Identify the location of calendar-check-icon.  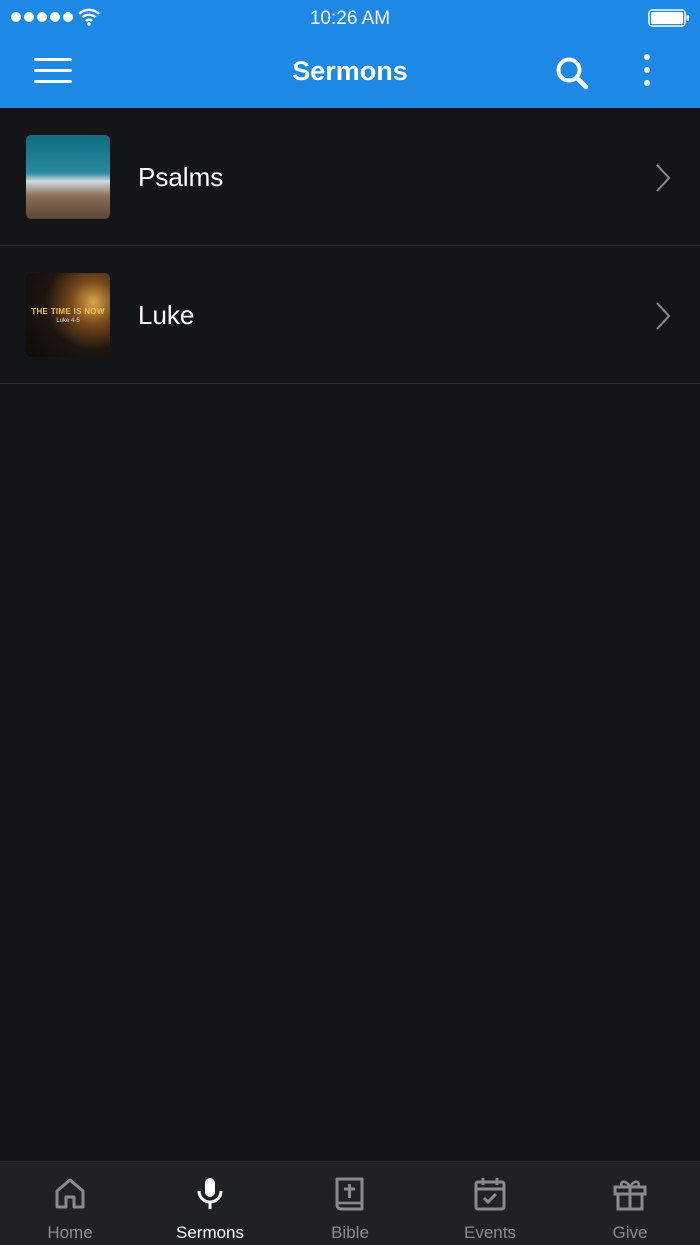
(490, 1194).